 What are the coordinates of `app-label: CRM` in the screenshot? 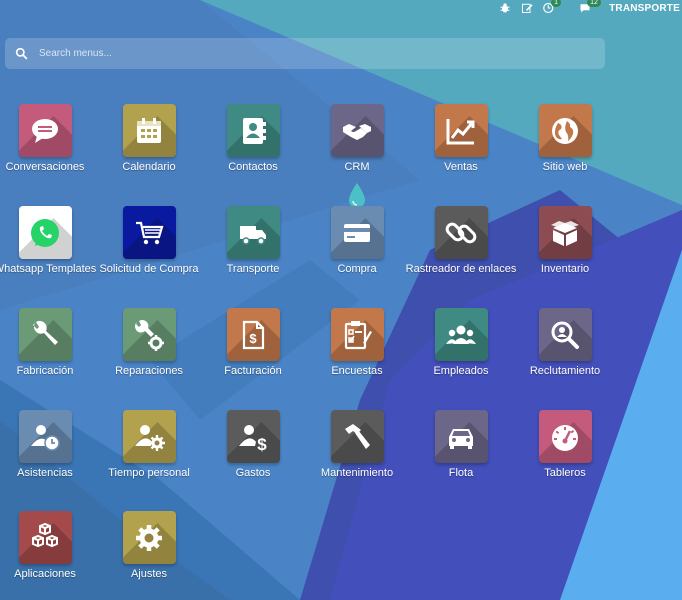 It's located at (357, 167).